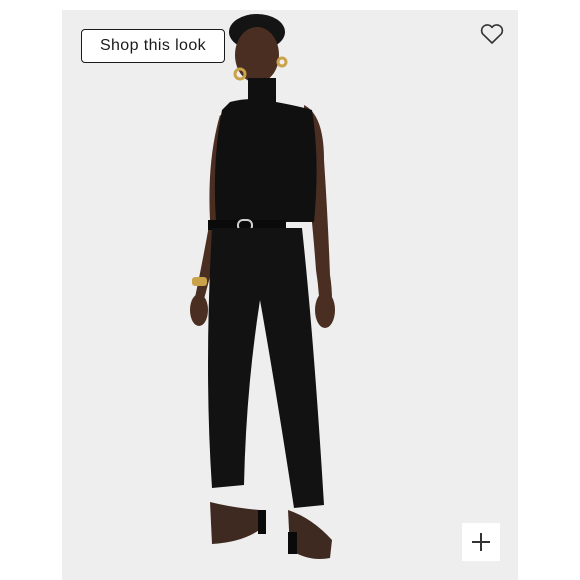 The width and height of the screenshot is (580, 580). I want to click on shop-this-look-button: Shop this look, so click(153, 46).